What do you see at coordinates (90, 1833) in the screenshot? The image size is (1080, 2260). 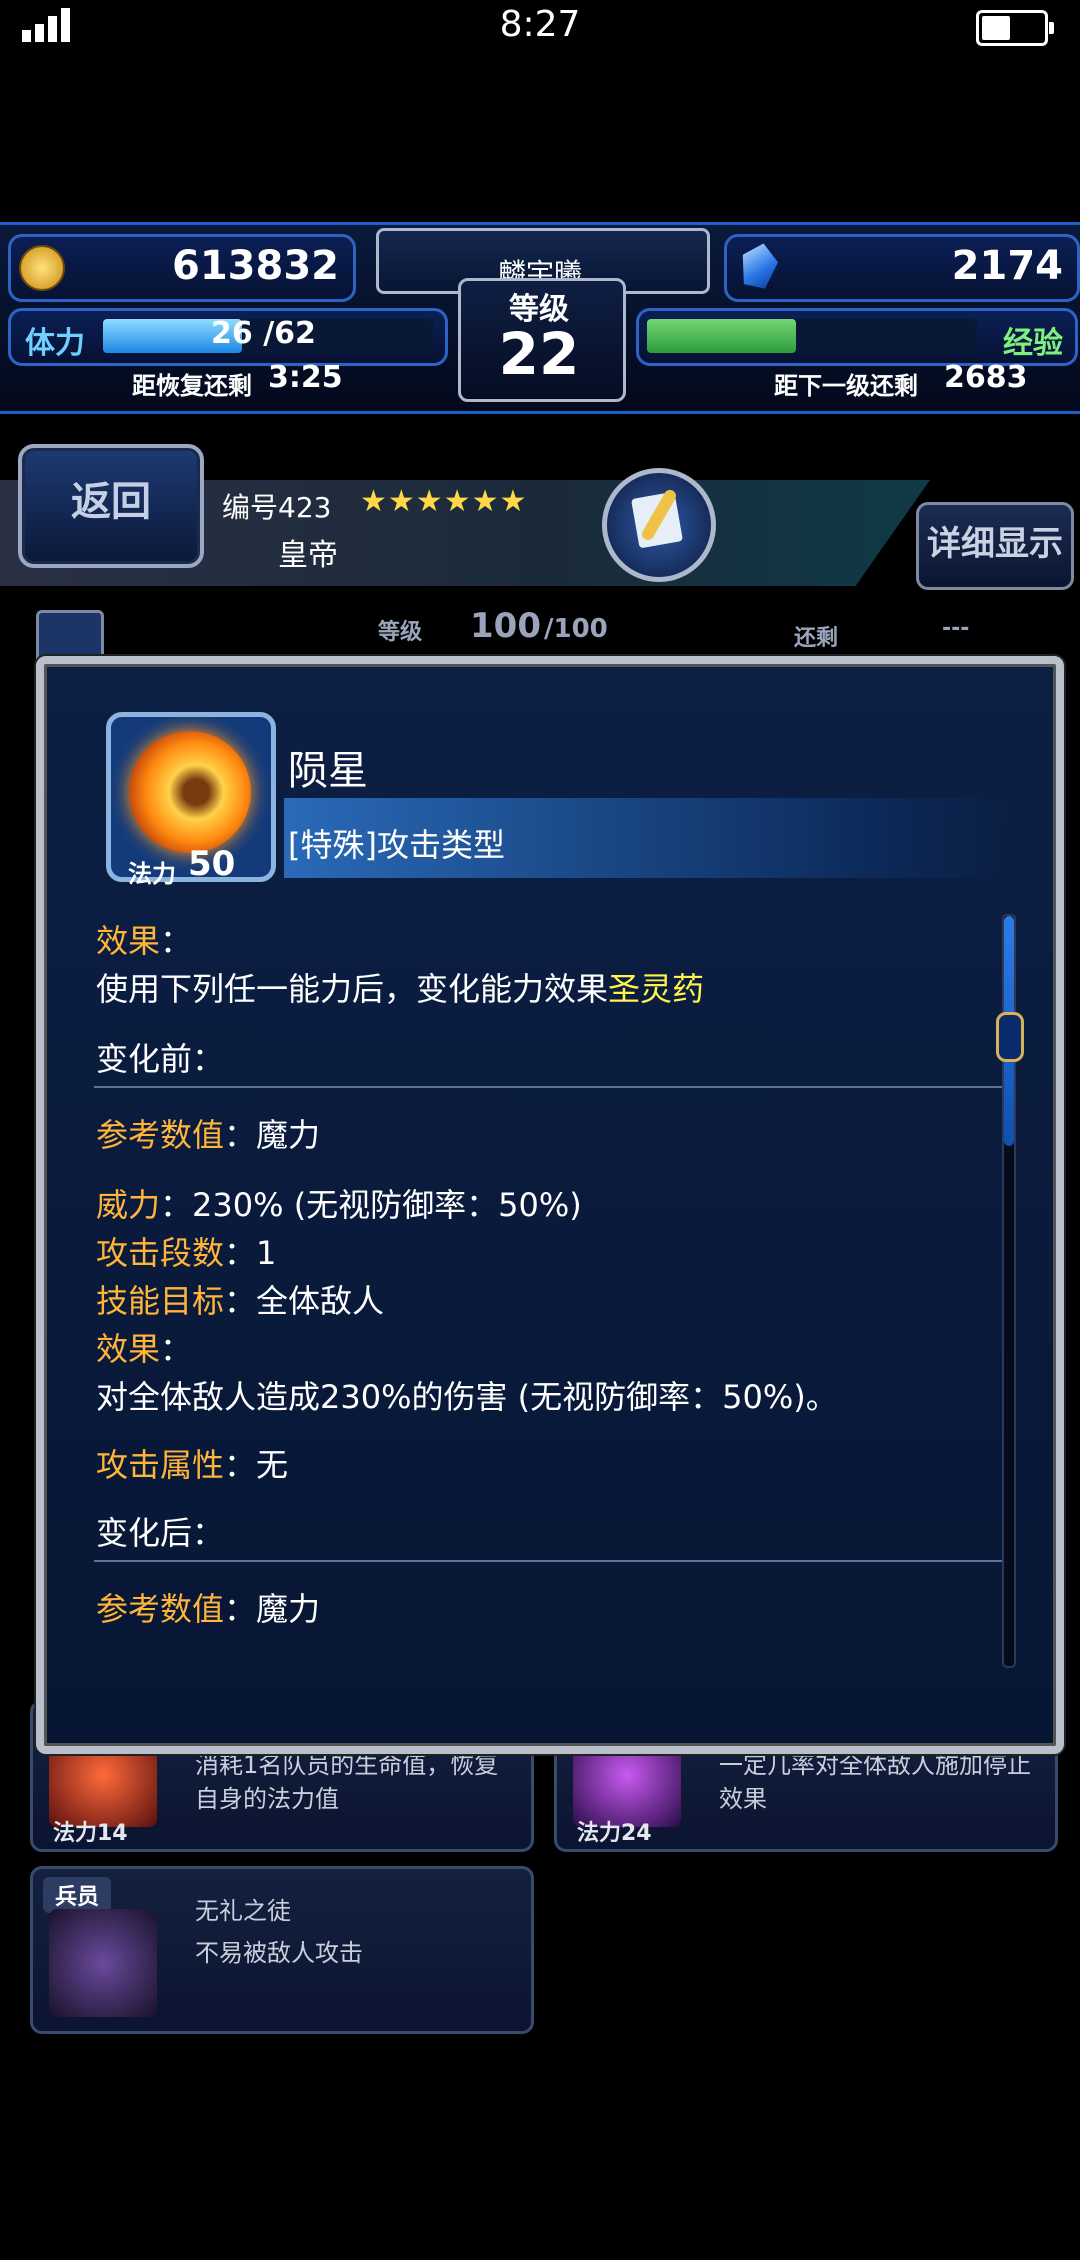 I see `ability-card-1-mp: 法力14` at bounding box center [90, 1833].